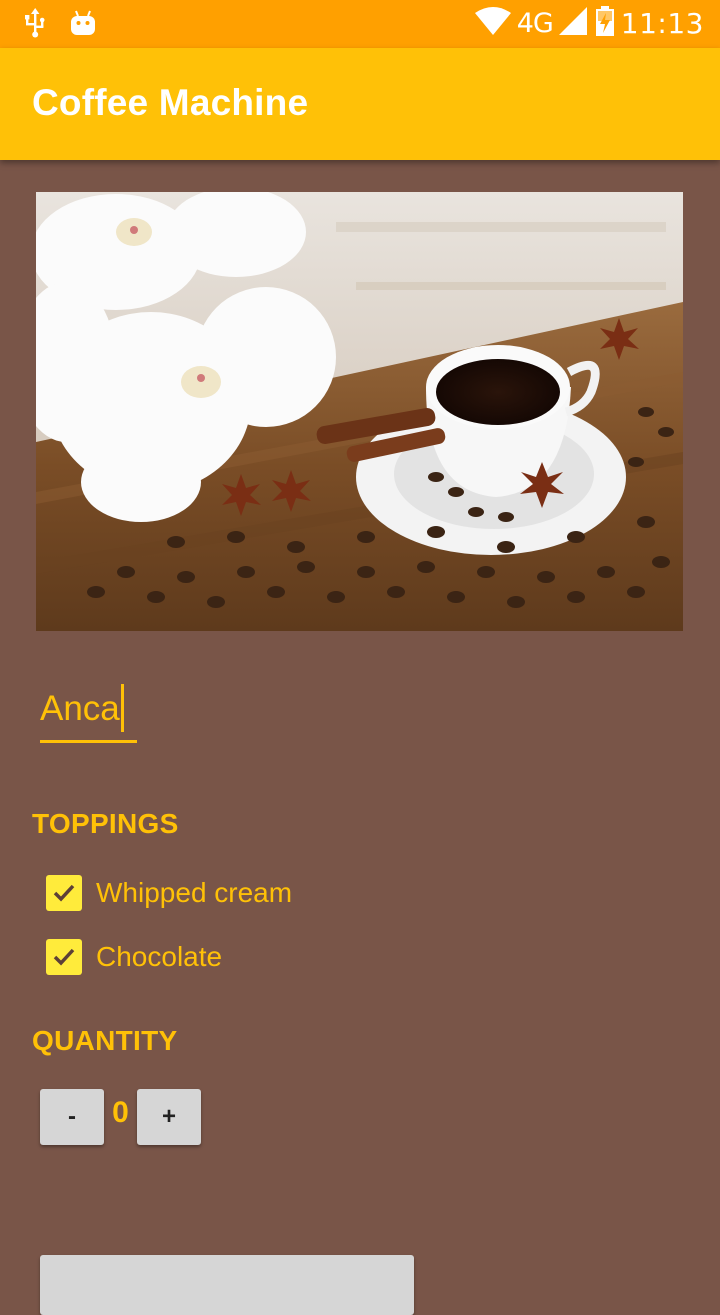 Image resolution: width=720 pixels, height=1315 pixels. Describe the element at coordinates (535, 23) in the screenshot. I see `network-type: 4G` at that location.